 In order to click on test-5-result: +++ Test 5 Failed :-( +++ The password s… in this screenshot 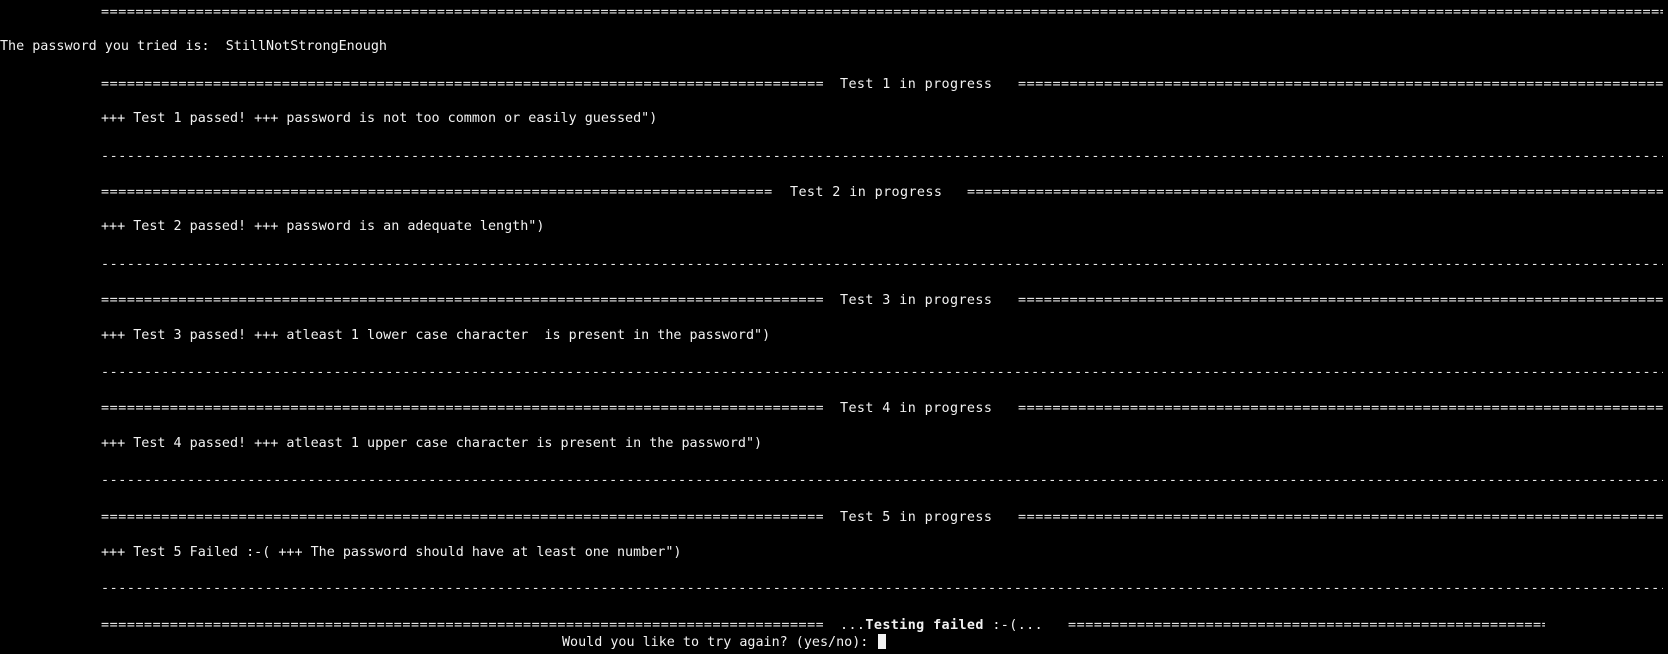, I will do `click(391, 552)`.